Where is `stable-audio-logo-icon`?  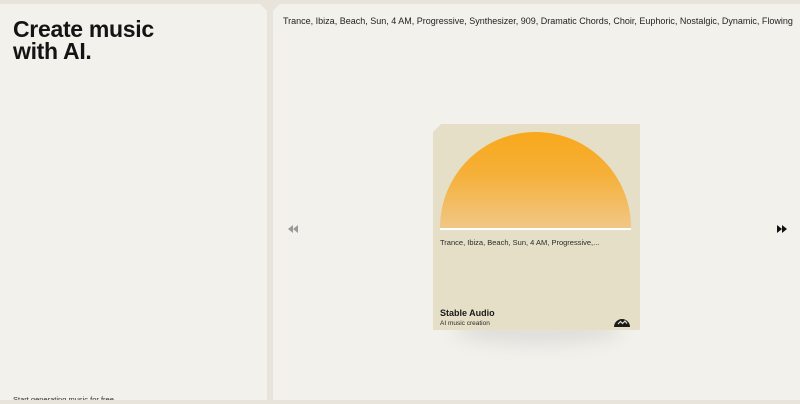 stable-audio-logo-icon is located at coordinates (622, 323).